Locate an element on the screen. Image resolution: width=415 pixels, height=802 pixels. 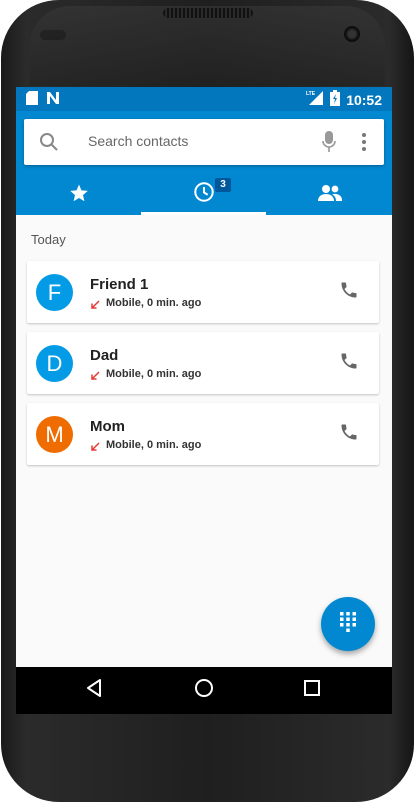
section-header-today: Today is located at coordinates (48, 239).